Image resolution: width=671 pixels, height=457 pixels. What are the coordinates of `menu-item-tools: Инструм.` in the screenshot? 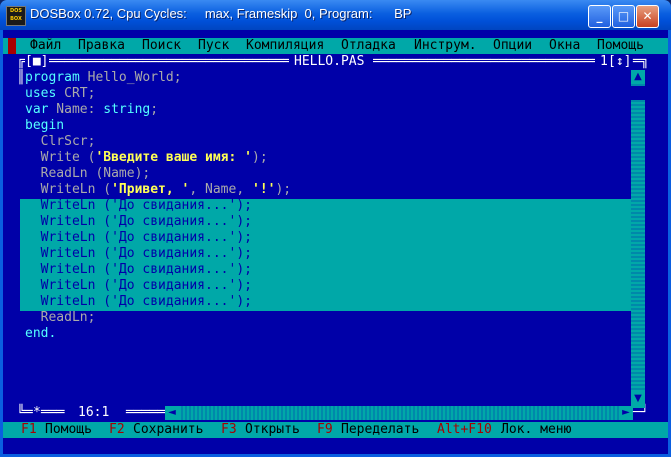 It's located at (445, 46).